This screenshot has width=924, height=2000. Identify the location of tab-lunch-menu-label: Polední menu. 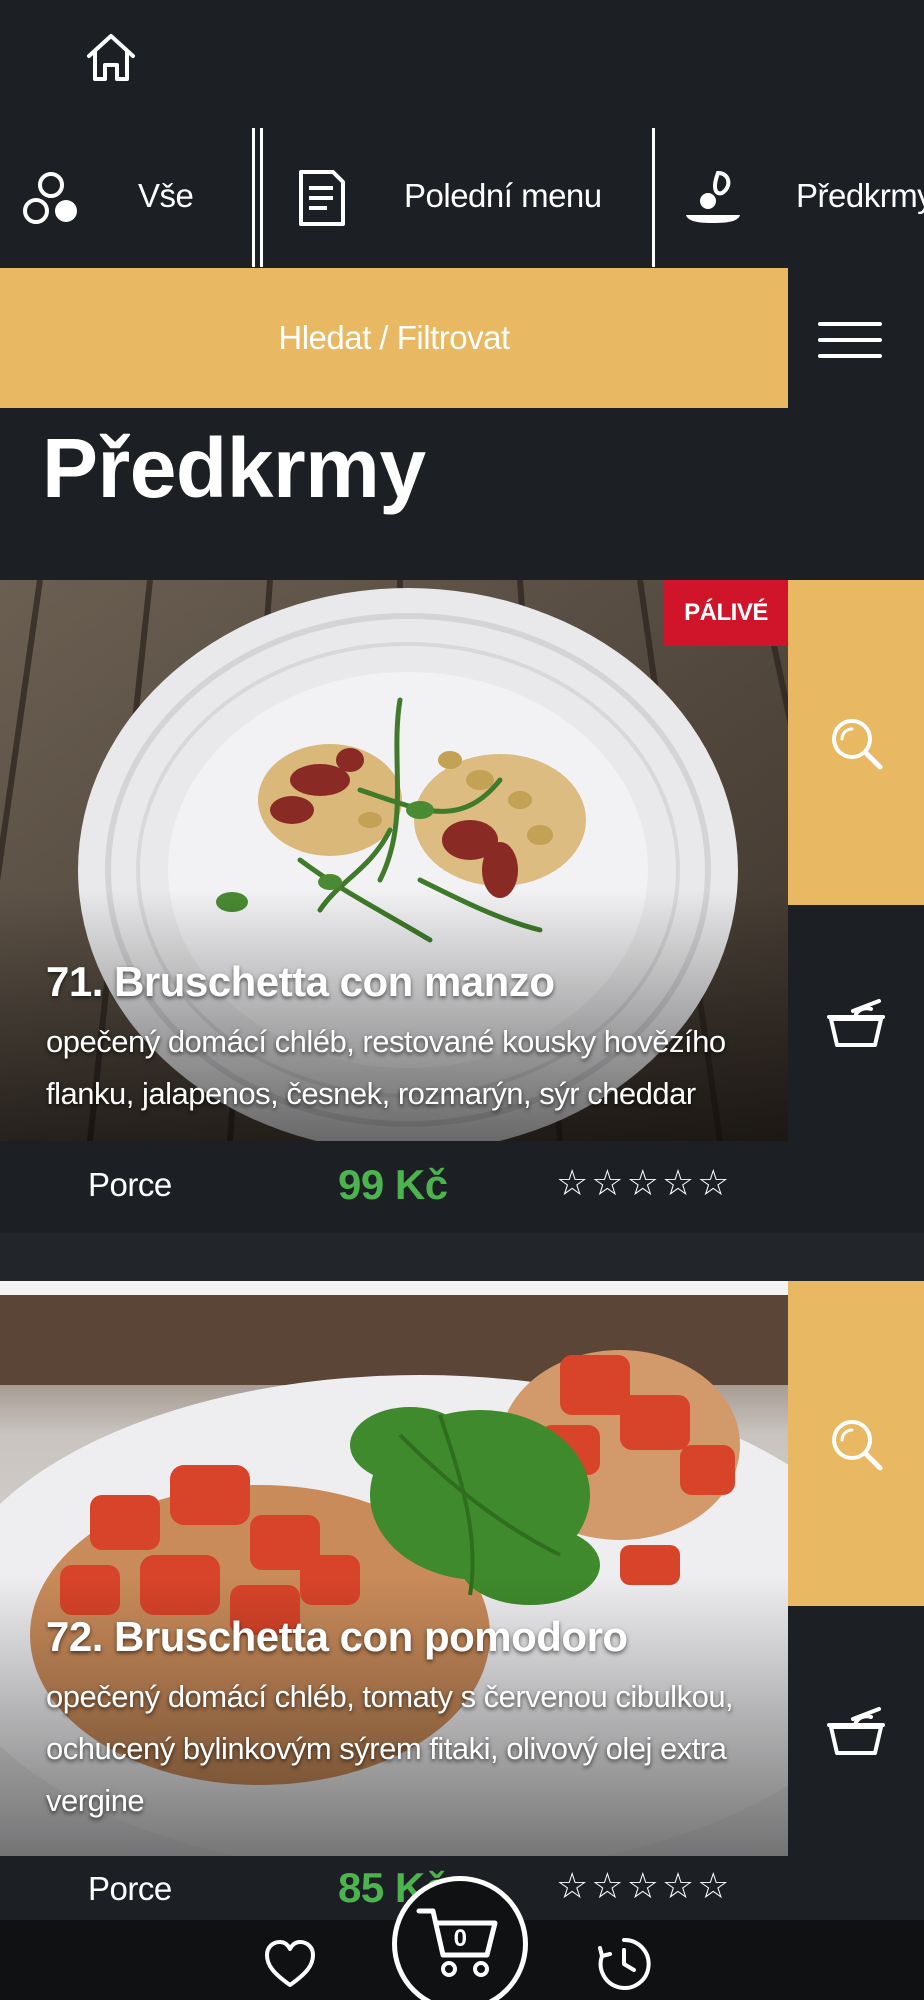
(503, 195).